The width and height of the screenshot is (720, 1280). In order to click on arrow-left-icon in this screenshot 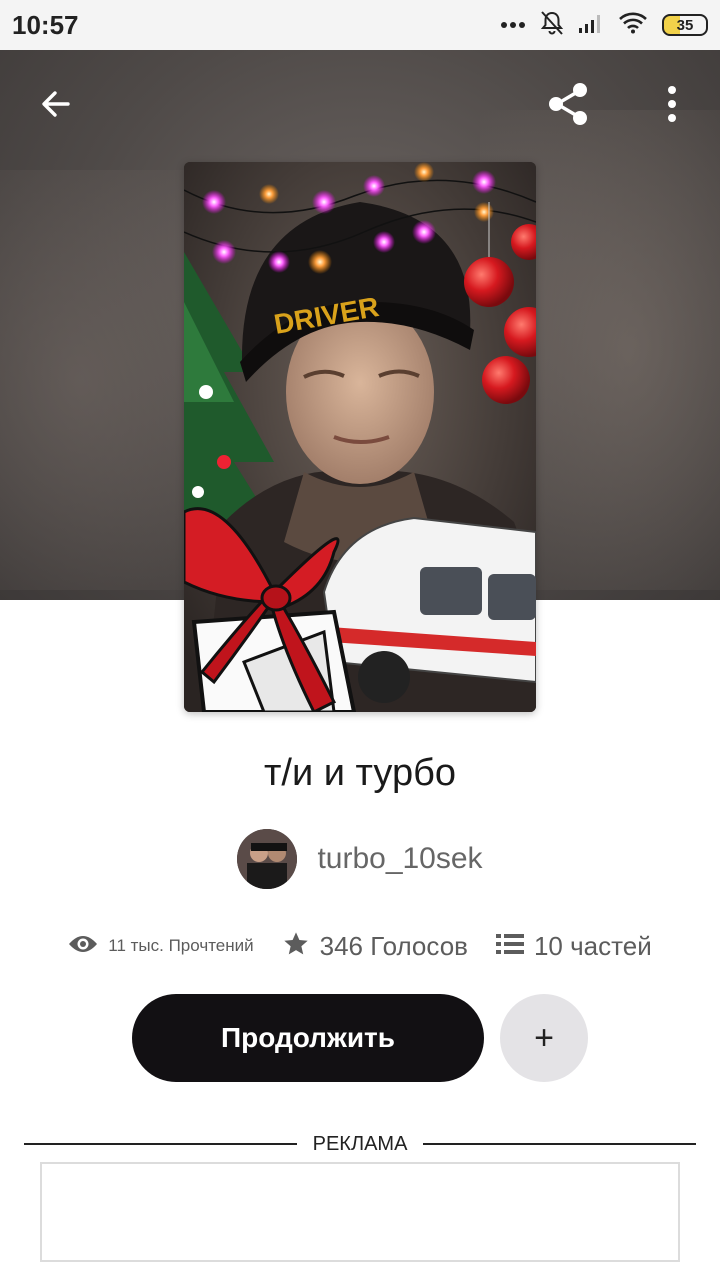, I will do `click(56, 106)`.